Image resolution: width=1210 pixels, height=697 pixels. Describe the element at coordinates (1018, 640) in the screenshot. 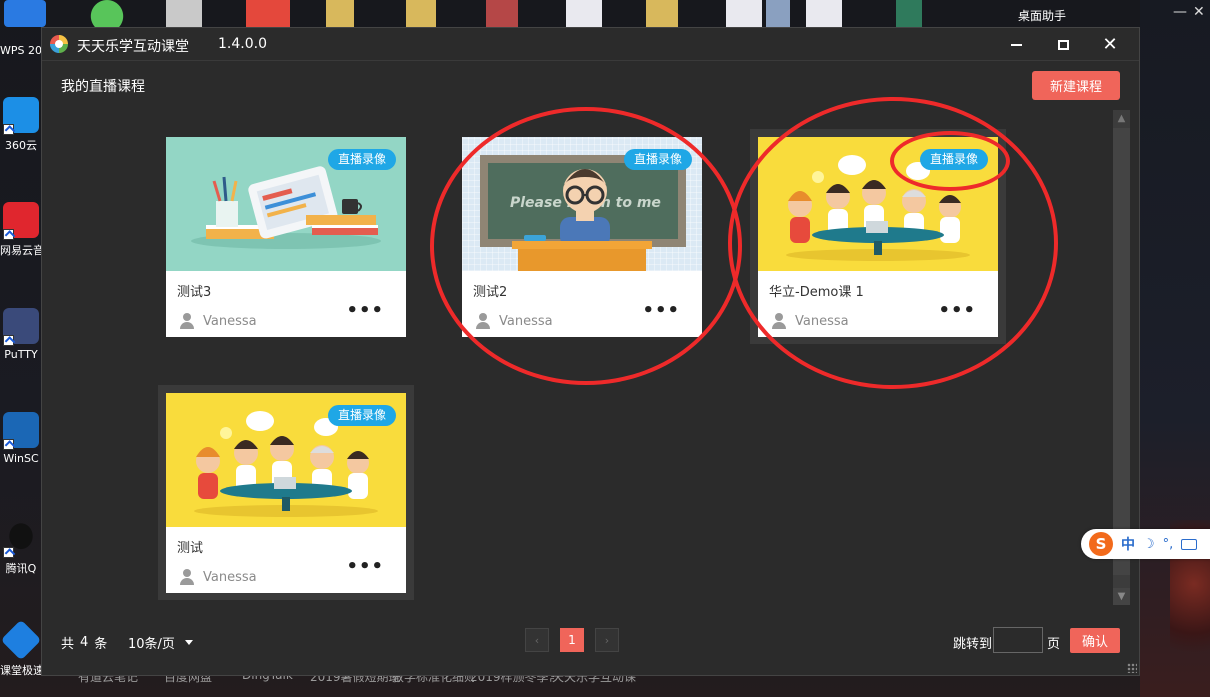

I see `jump-page-input` at that location.